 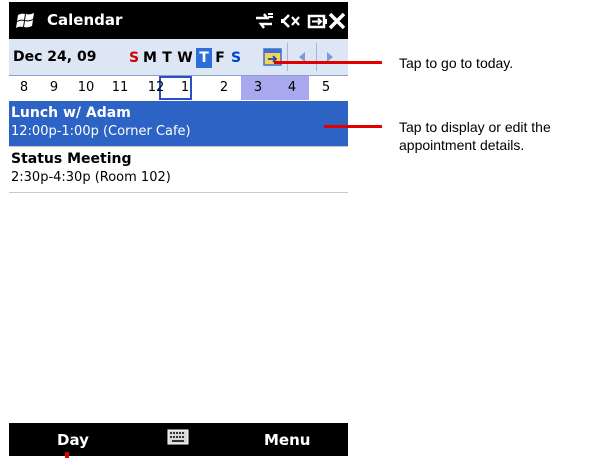 I want to click on appointment-detail: 12:00p-1:00p (Corner Cafe), so click(x=101, y=131).